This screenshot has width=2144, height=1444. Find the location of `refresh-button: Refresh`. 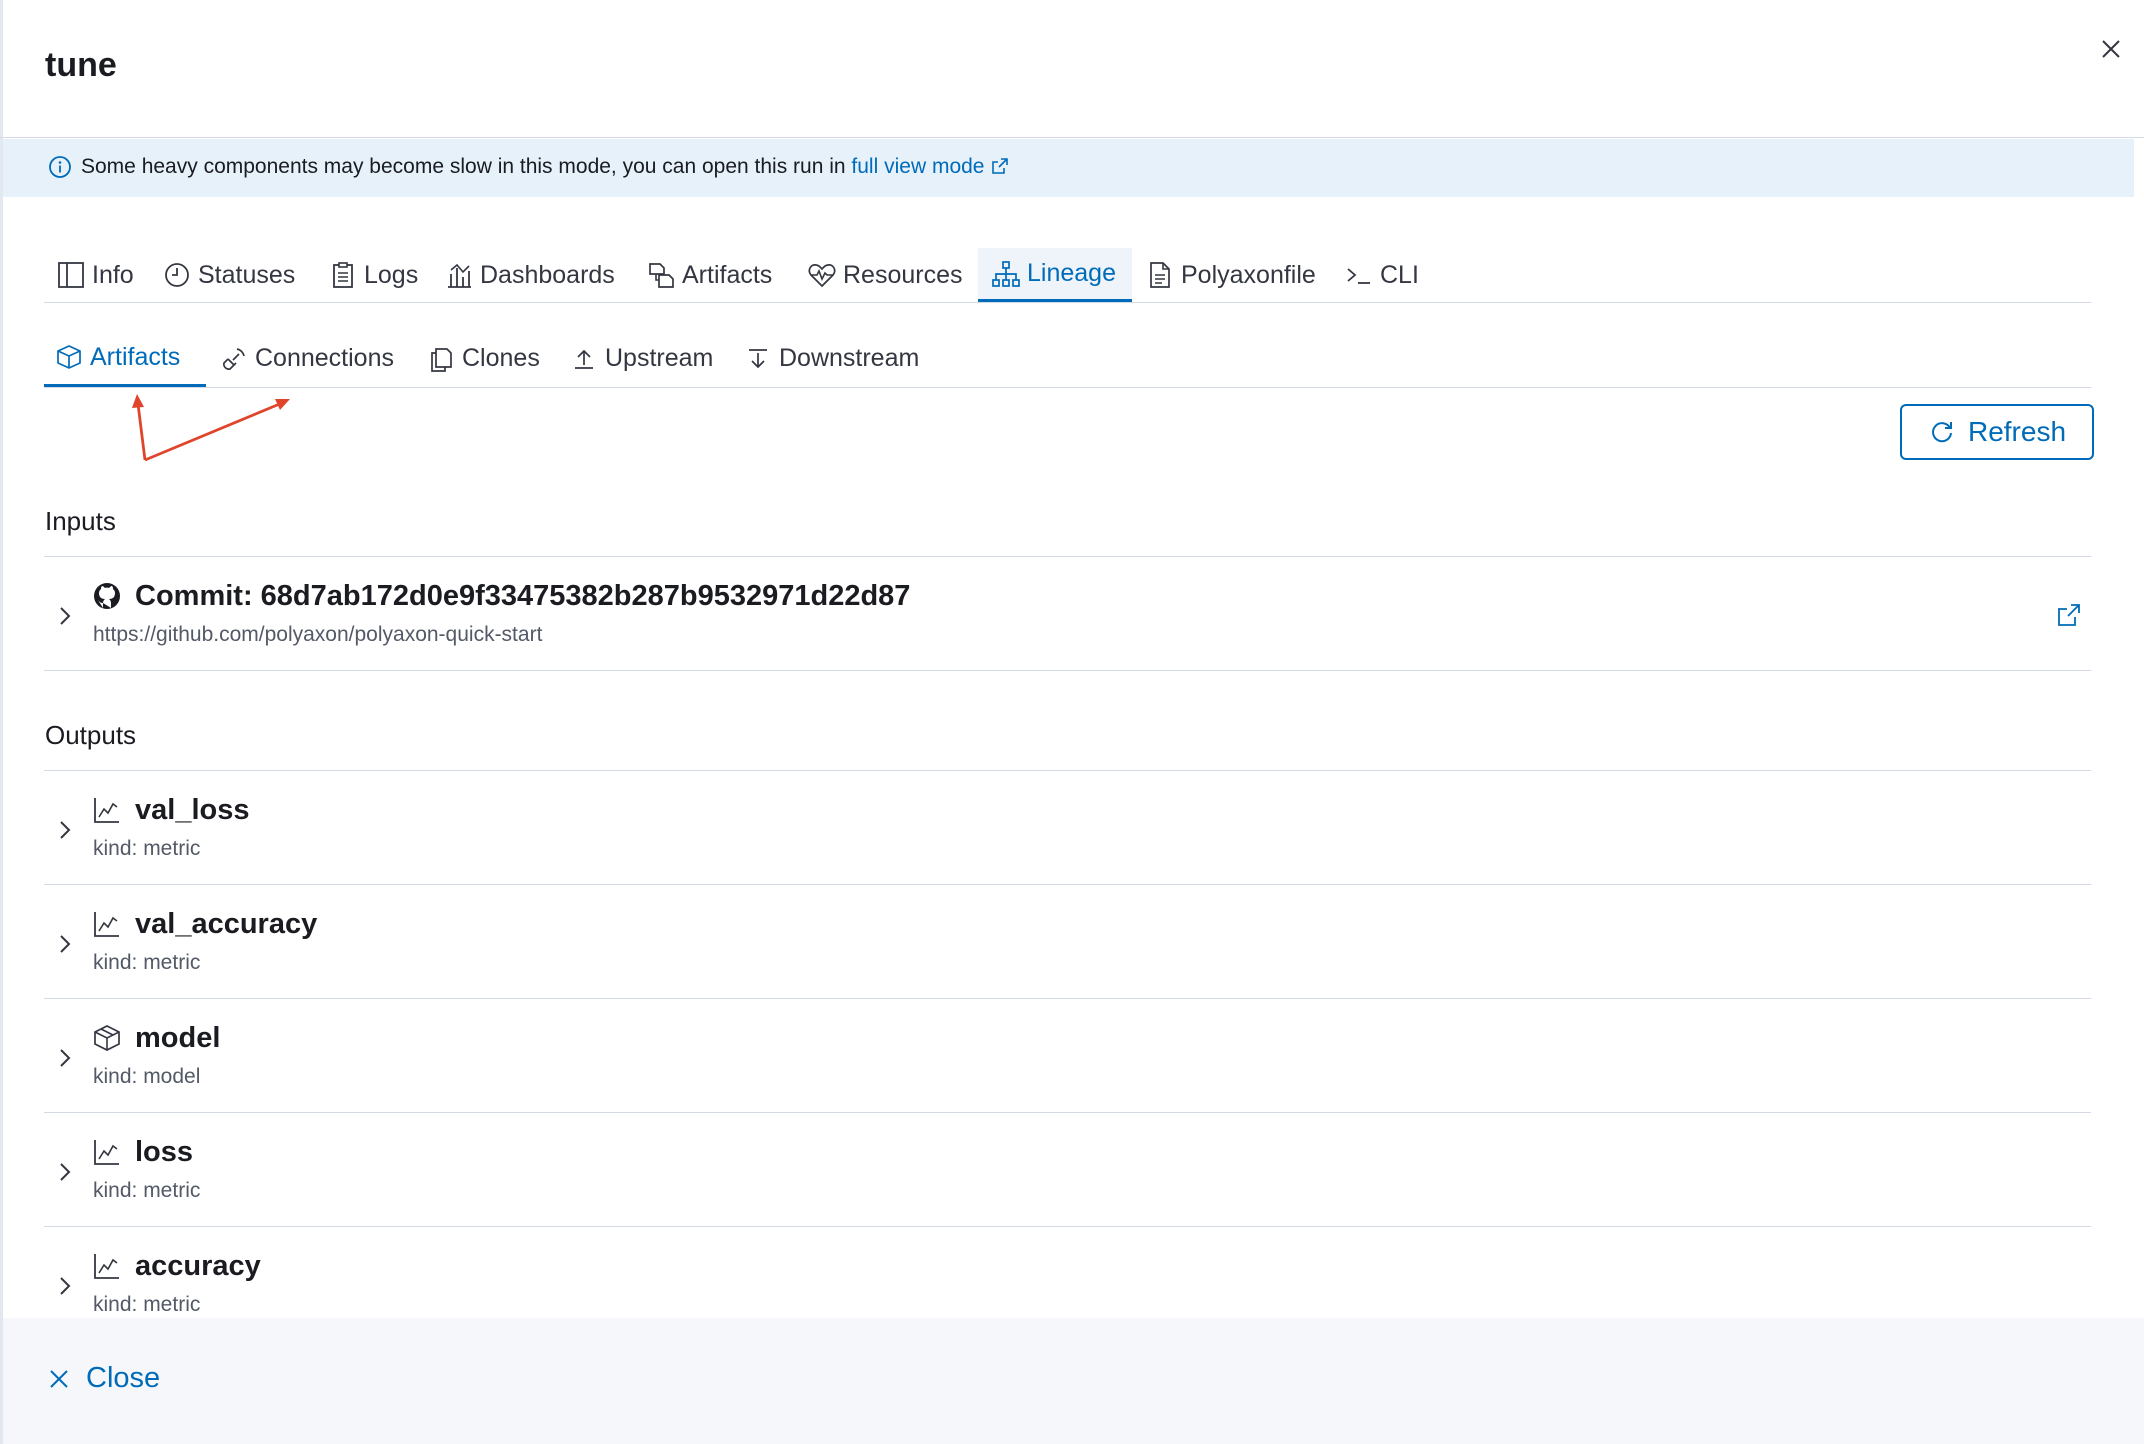

refresh-button: Refresh is located at coordinates (1997, 432).